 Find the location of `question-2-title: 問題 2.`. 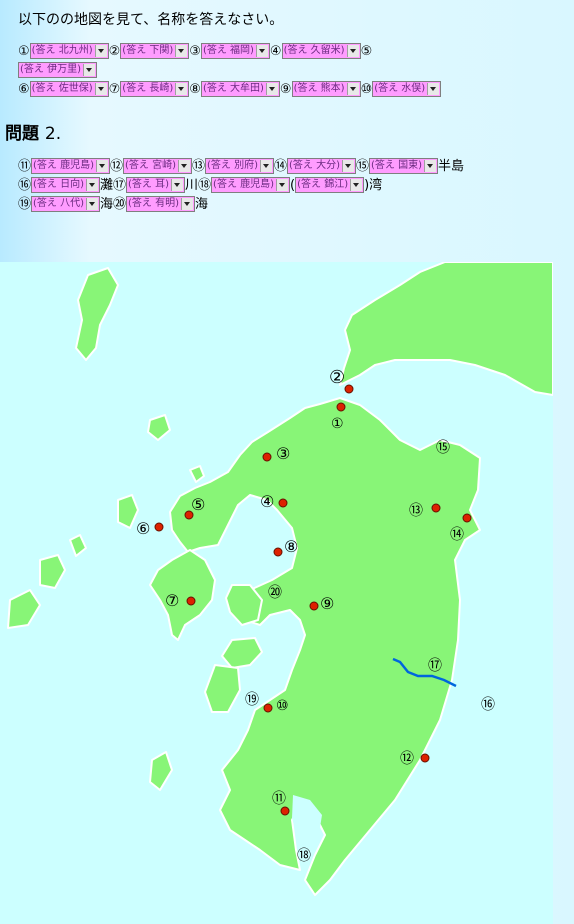

question-2-title: 問題 2. is located at coordinates (33, 134).